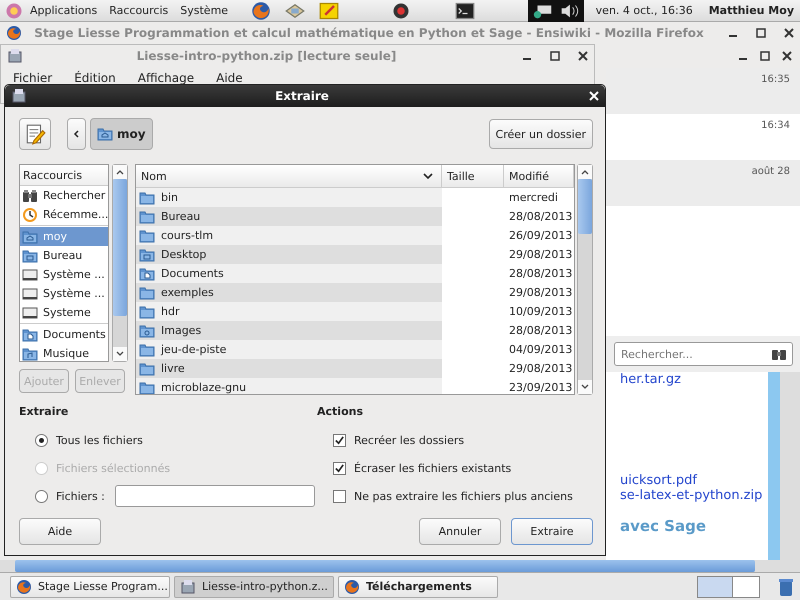 The height and width of the screenshot is (600, 800). I want to click on download-row: 16:34, so click(703, 137).